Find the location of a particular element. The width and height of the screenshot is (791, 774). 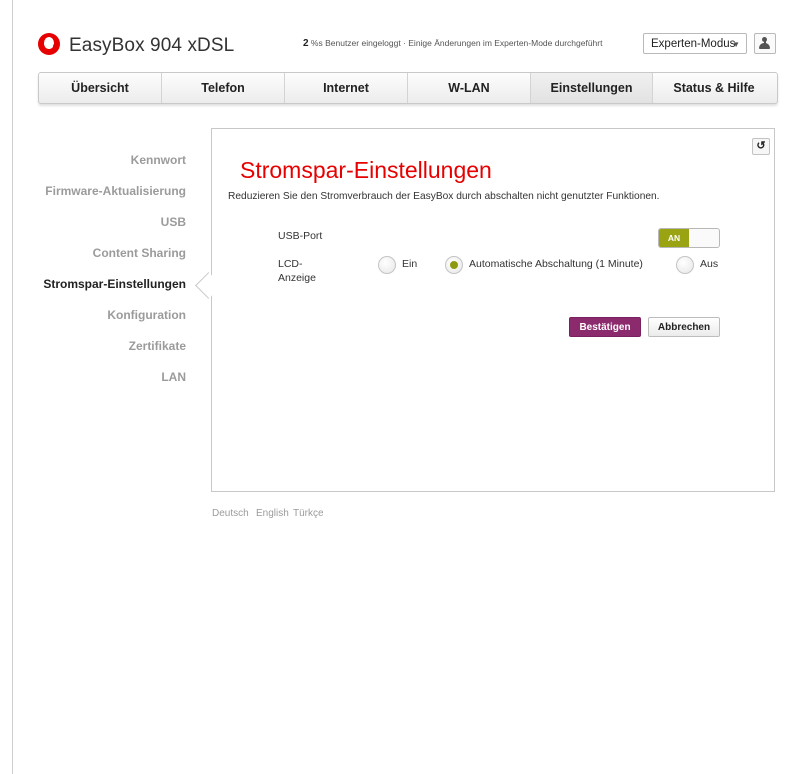

sidebar-item-usb: USB is located at coordinates (173, 222).